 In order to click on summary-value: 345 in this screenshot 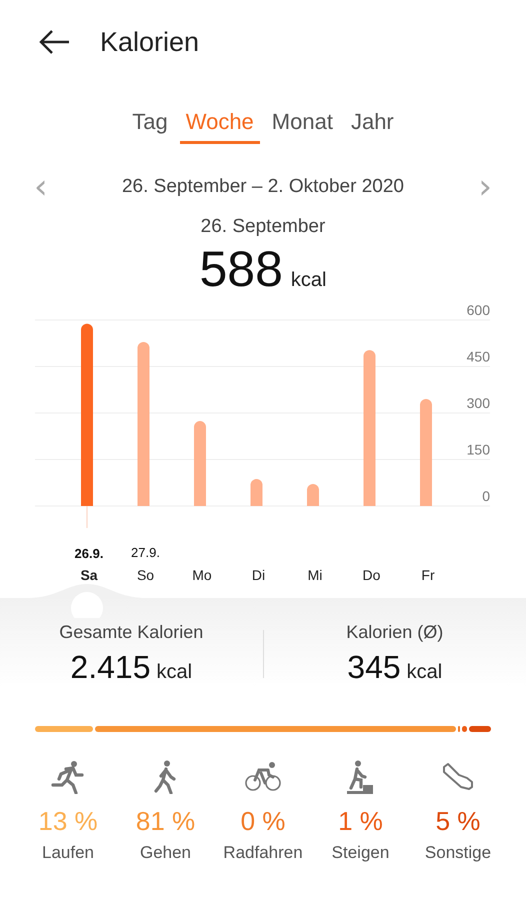, I will do `click(374, 667)`.